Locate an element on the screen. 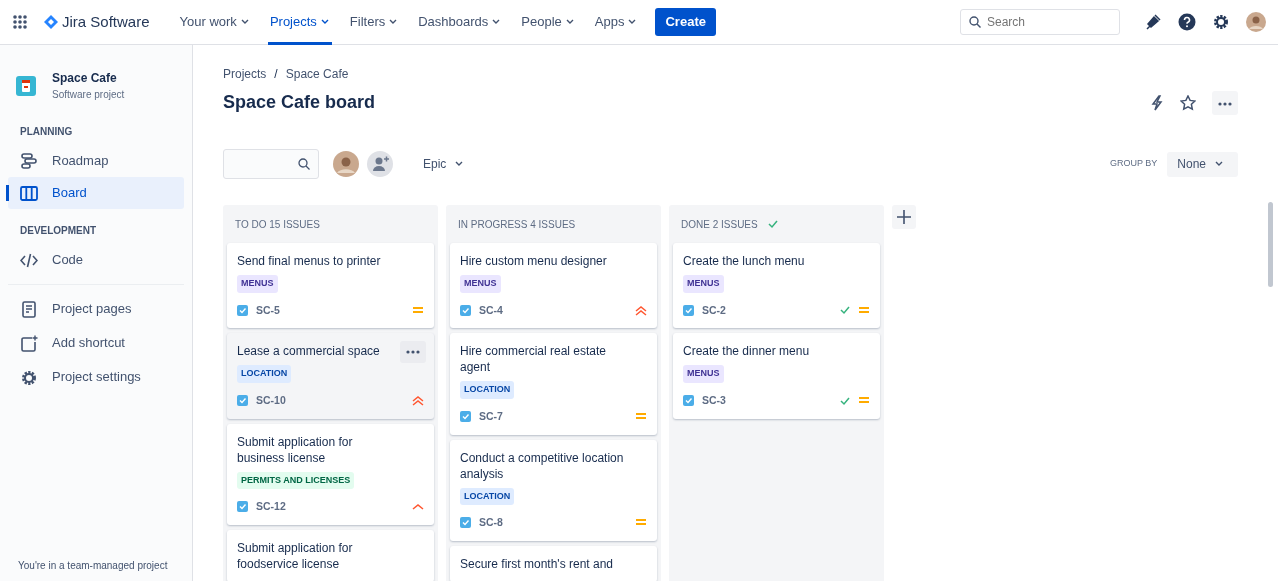 The height and width of the screenshot is (582, 1278). column-heading: TO DO 15 ISSUES is located at coordinates (277, 224).